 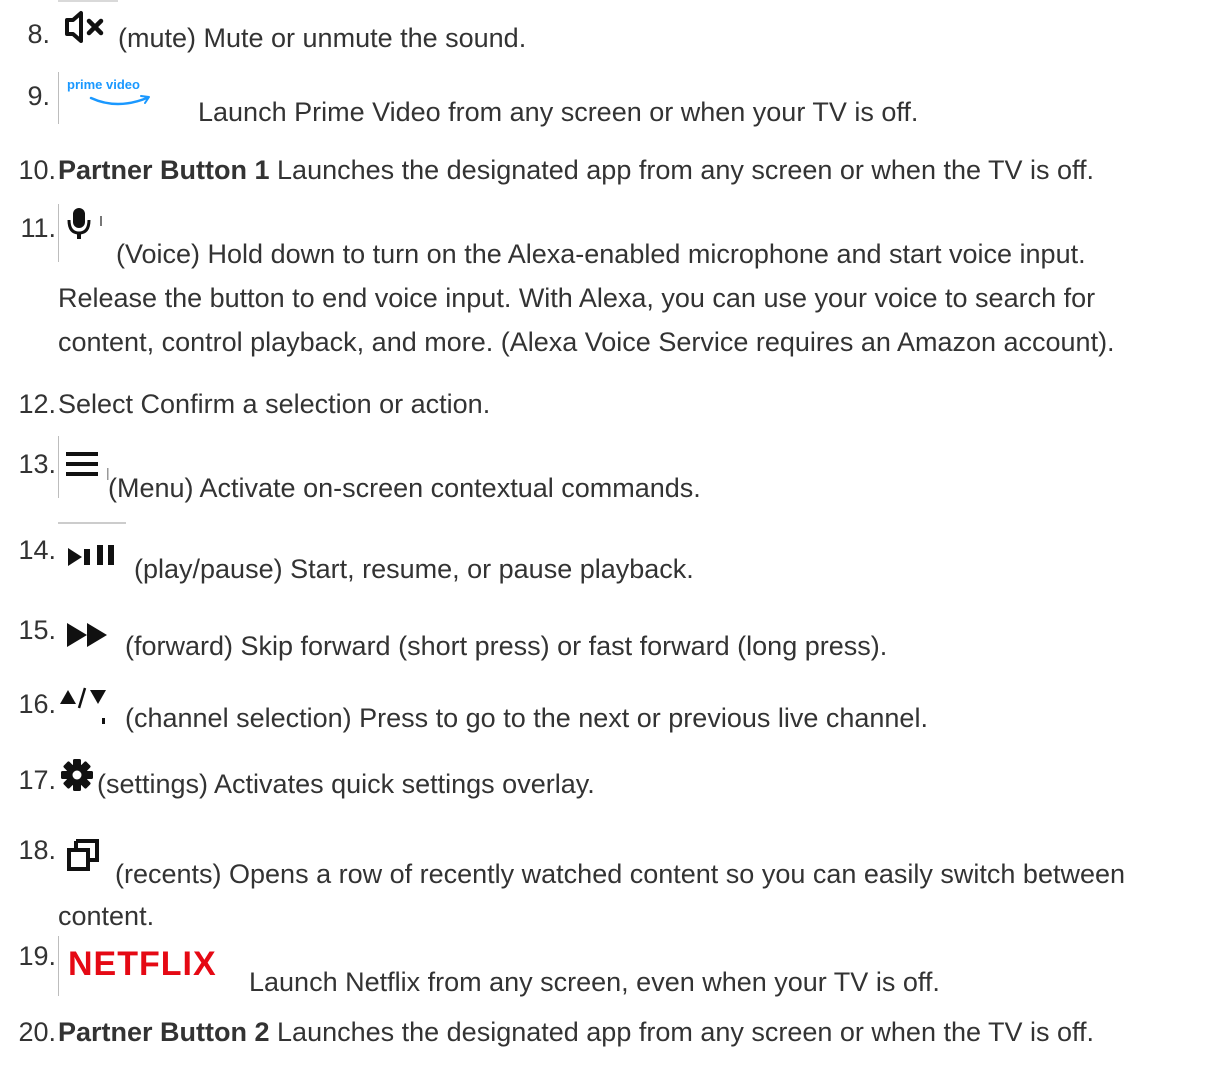 What do you see at coordinates (37, 464) in the screenshot?
I see `item-number: 13.` at bounding box center [37, 464].